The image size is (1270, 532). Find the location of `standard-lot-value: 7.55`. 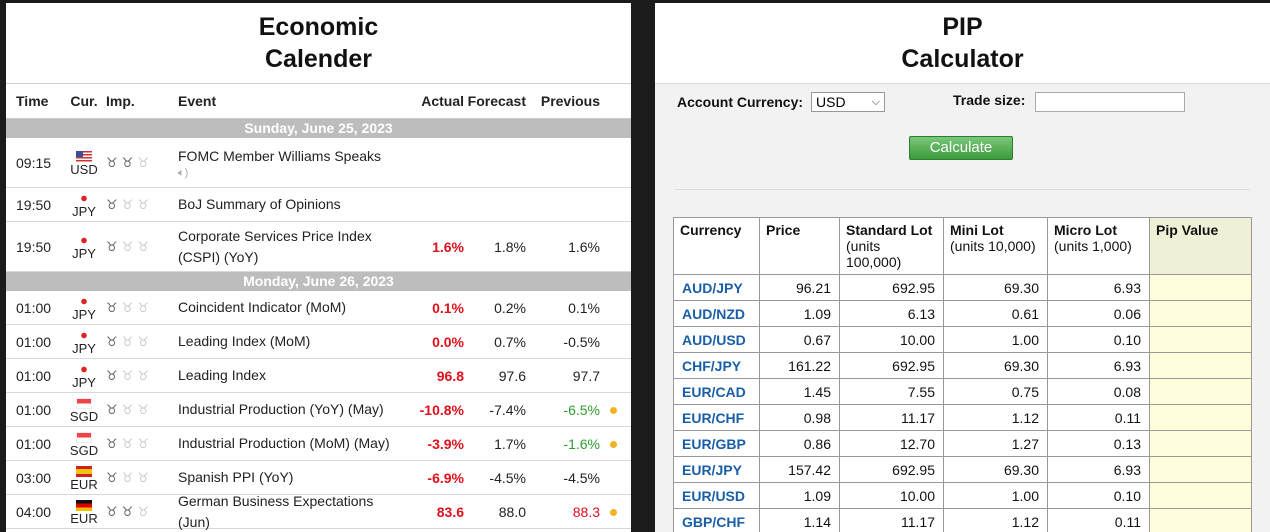

standard-lot-value: 7.55 is located at coordinates (891, 391).